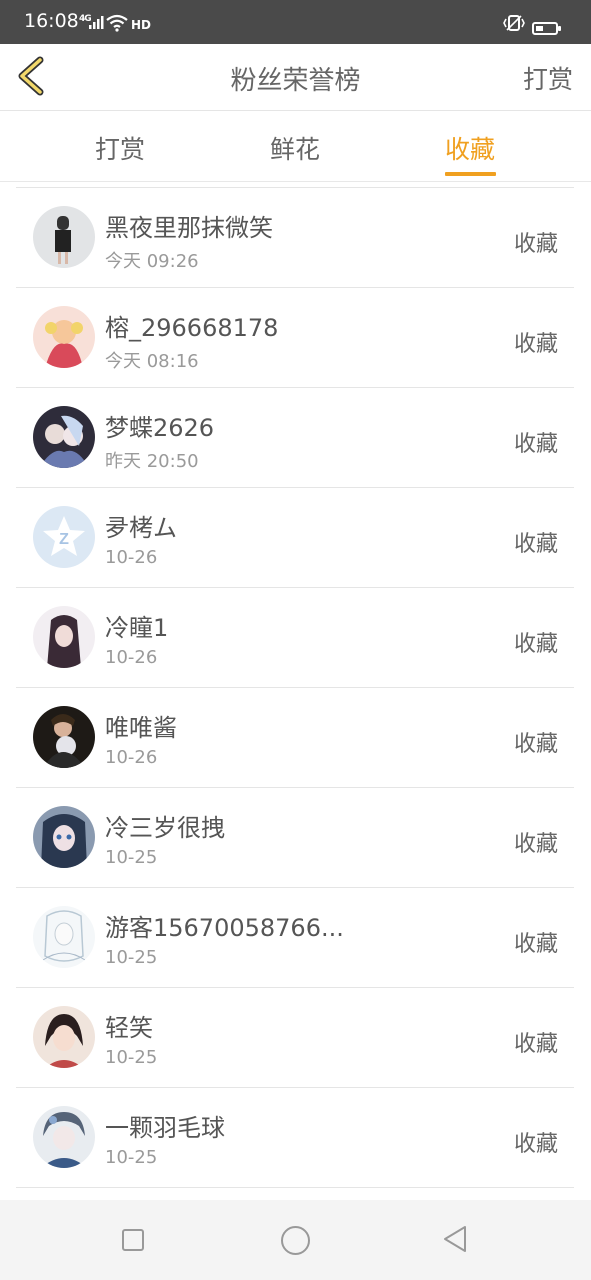 The width and height of the screenshot is (591, 1280). I want to click on user-name: 轻笑, so click(129, 1028).